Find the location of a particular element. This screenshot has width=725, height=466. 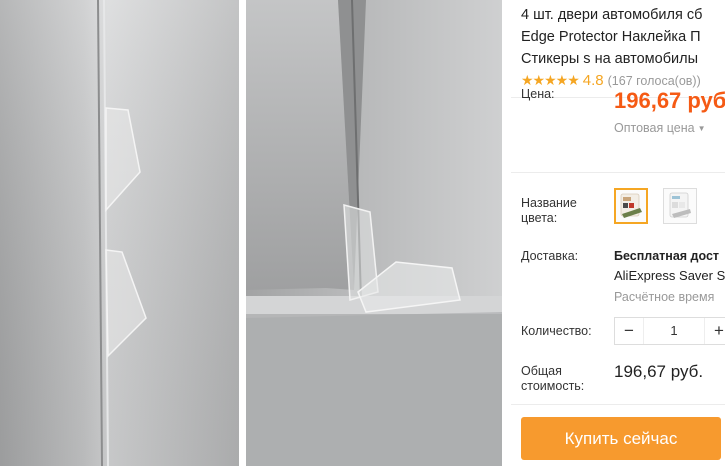

total-label-line: Общая is located at coordinates (541, 371).